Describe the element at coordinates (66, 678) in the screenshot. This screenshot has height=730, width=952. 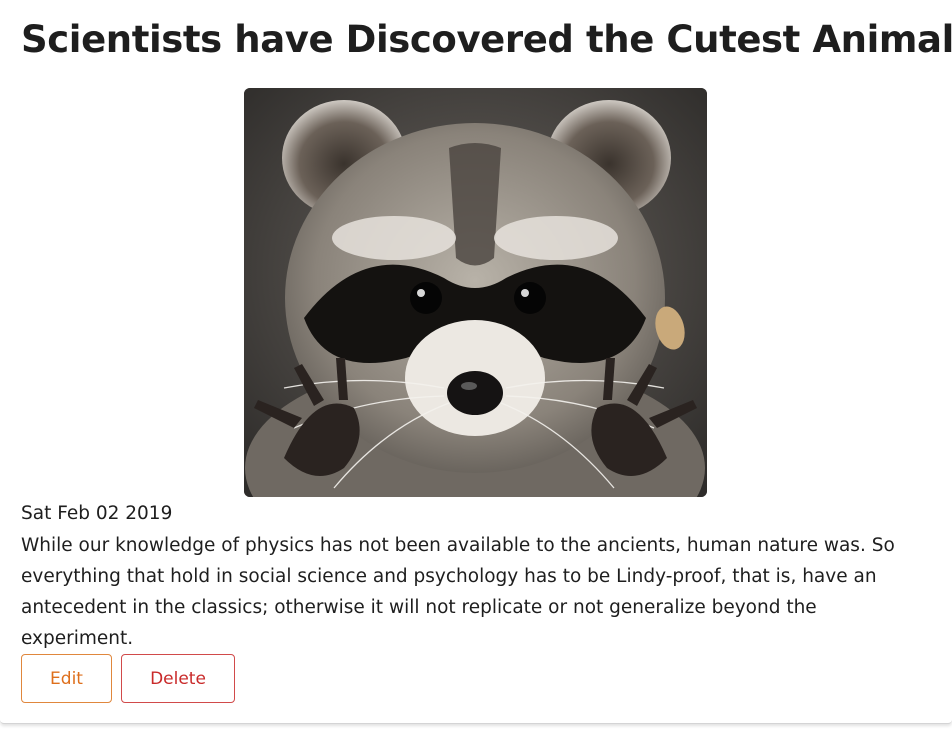
I see `edit-button: Edit` at that location.